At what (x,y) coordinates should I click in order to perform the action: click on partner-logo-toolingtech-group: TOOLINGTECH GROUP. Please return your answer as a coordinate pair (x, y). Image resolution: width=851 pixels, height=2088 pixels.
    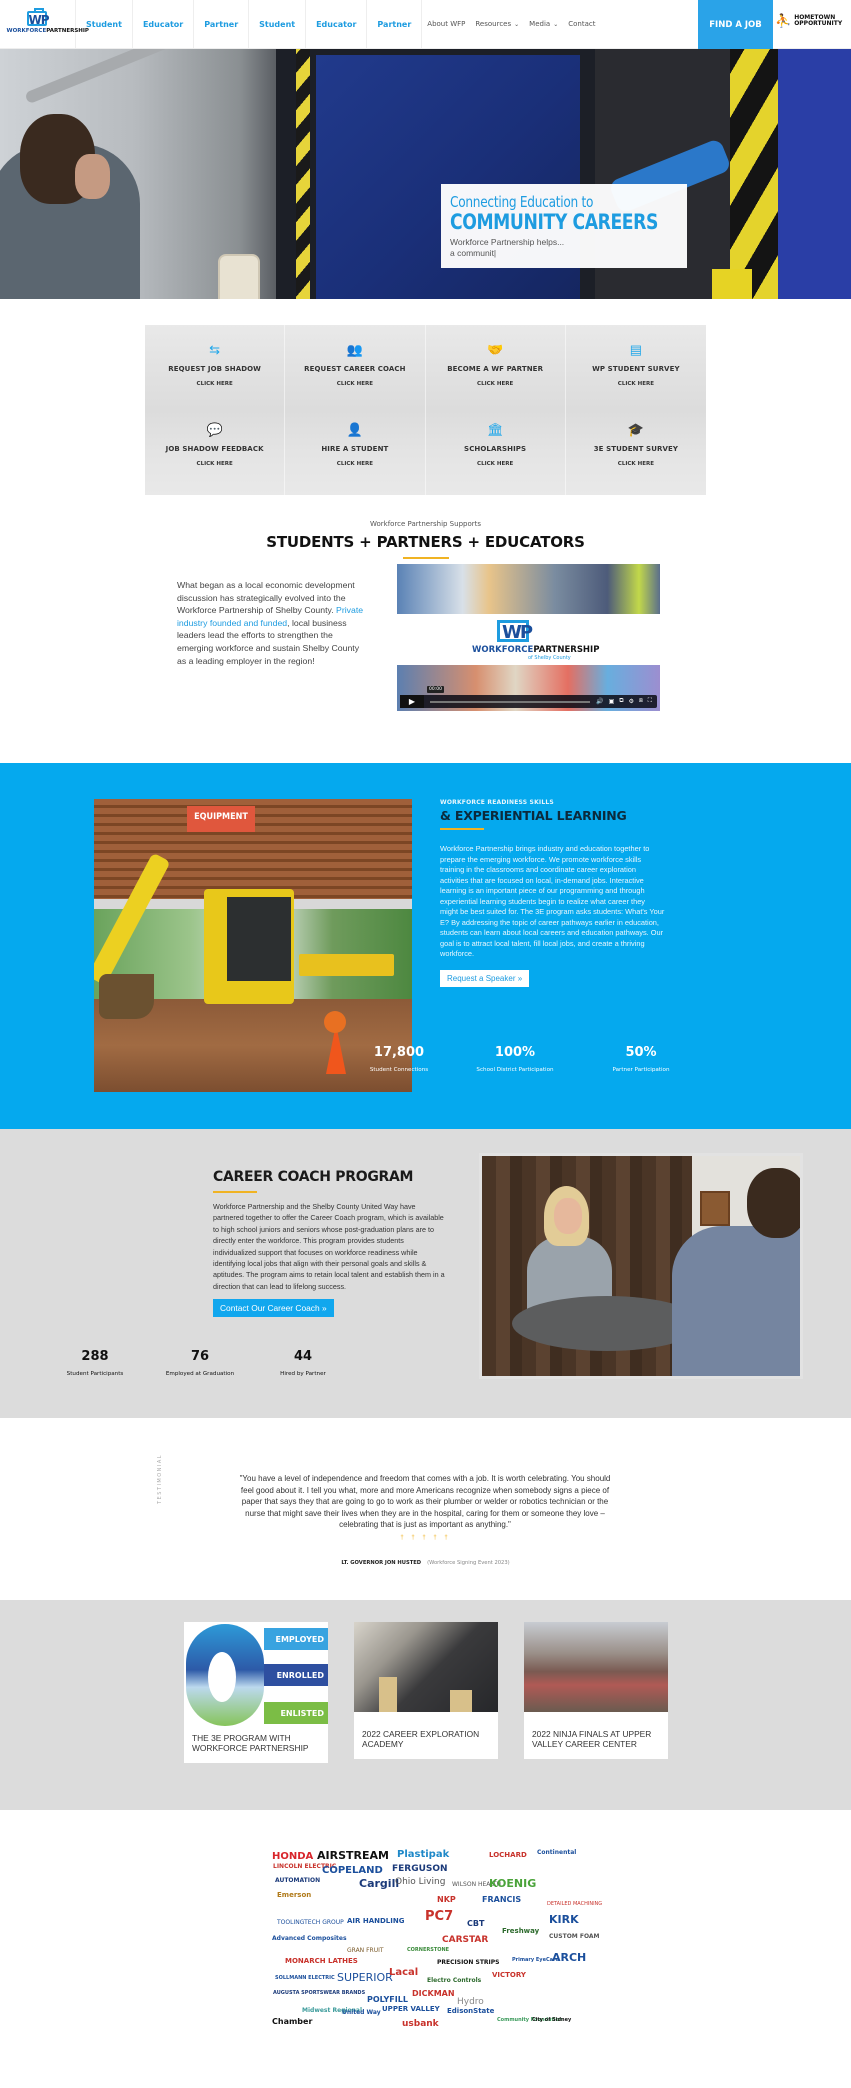
    Looking at the image, I should click on (310, 1922).